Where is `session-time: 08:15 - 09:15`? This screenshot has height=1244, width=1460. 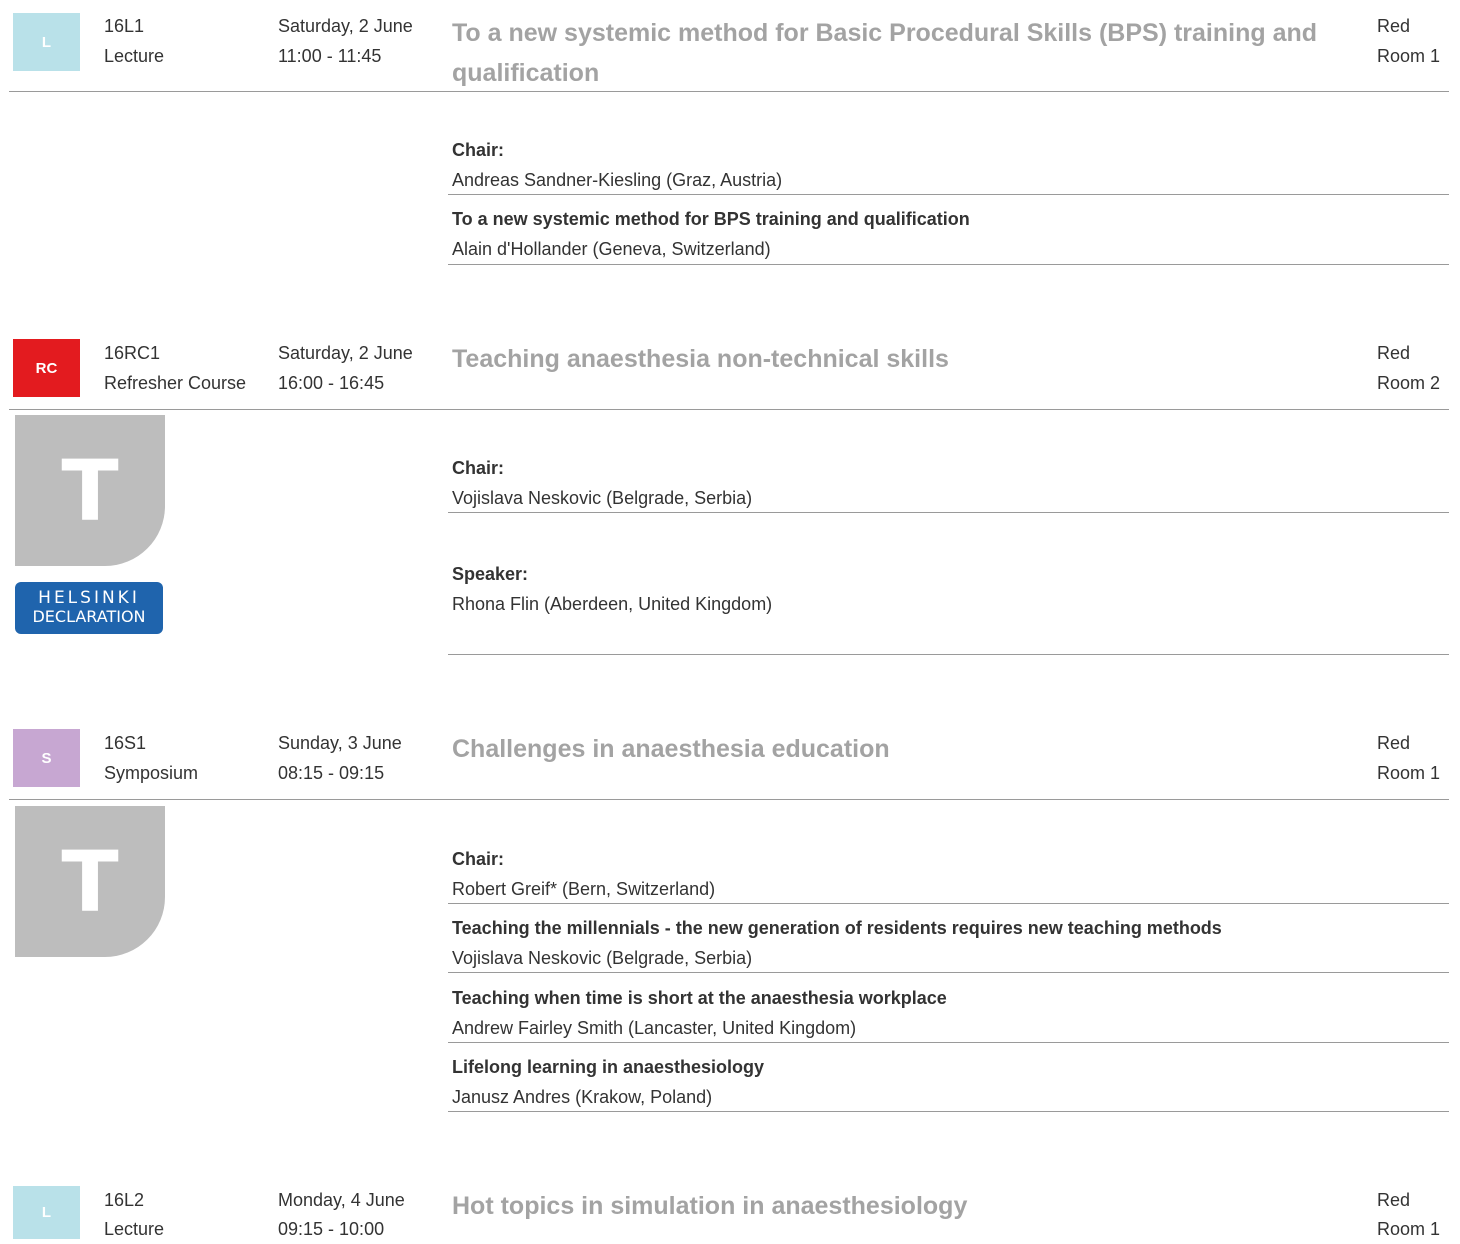
session-time: 08:15 - 09:15 is located at coordinates (331, 773).